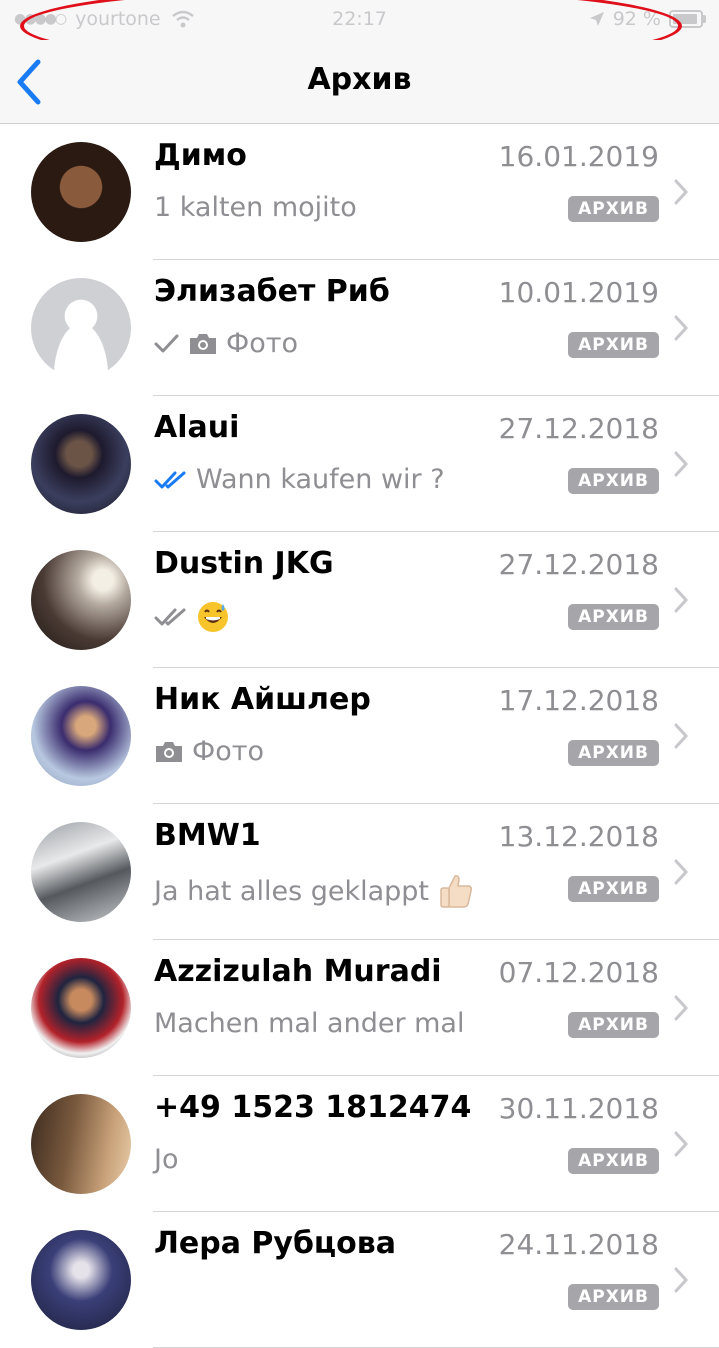 This screenshot has width=719, height=1348. Describe the element at coordinates (596, 19) in the screenshot. I see `location-arrow-icon` at that location.